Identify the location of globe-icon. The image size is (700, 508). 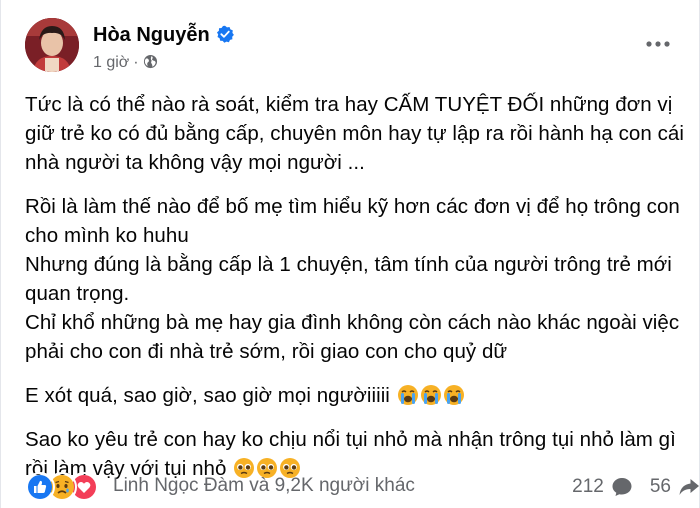
(150, 61).